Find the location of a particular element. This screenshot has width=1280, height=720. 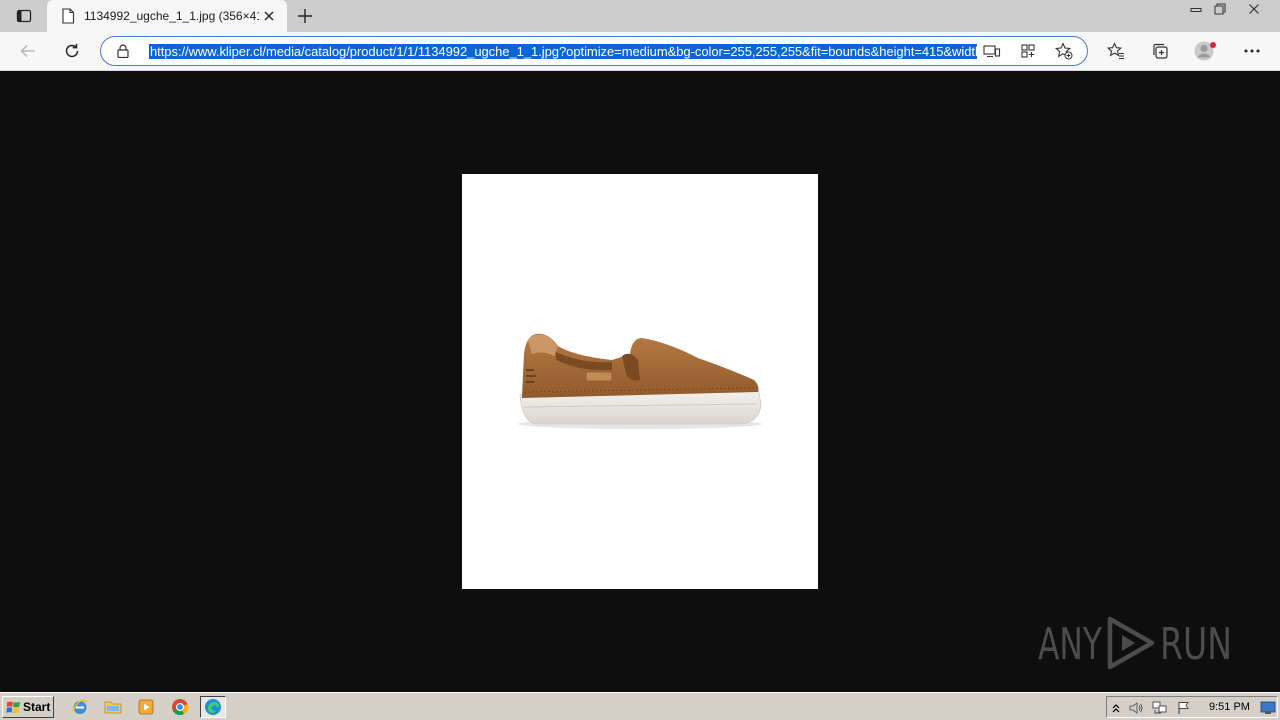

minimize-button is located at coordinates (1196, 9).